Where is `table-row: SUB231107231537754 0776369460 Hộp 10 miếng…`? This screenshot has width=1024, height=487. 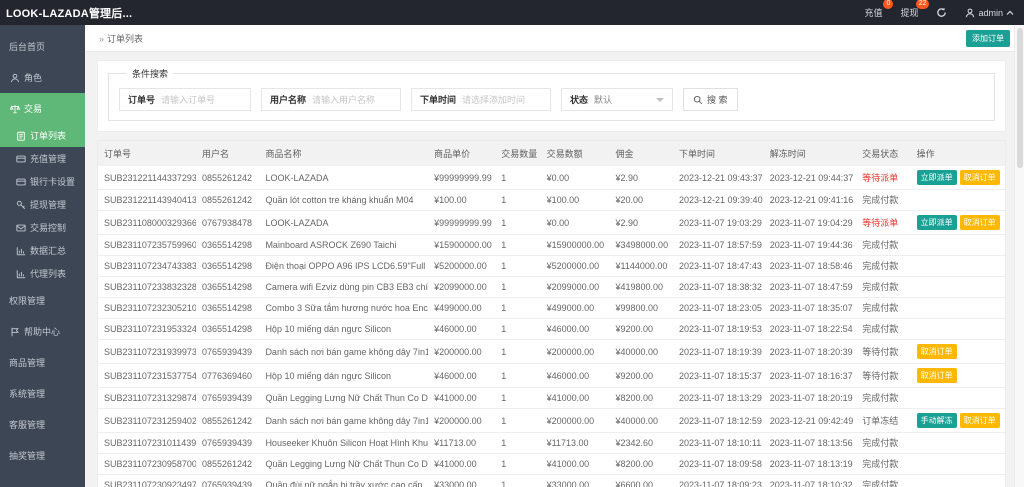
table-row: SUB231107231537754 0776369460 Hộp 10 miếng… is located at coordinates (551, 375).